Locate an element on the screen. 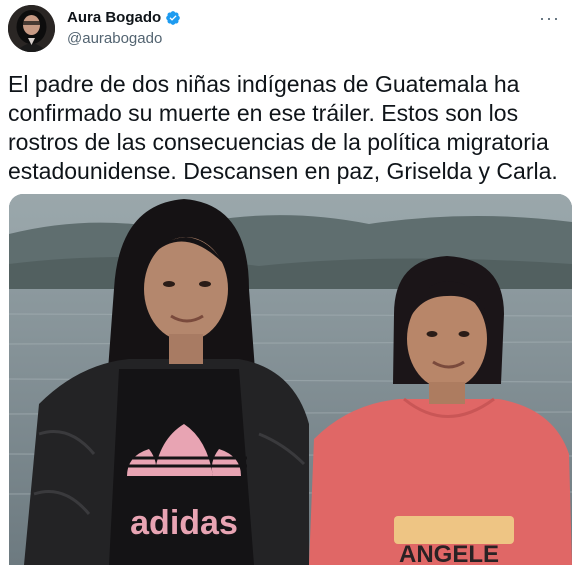 The height and width of the screenshot is (565, 574). author-handle: @aurabogado is located at coordinates (114, 38).